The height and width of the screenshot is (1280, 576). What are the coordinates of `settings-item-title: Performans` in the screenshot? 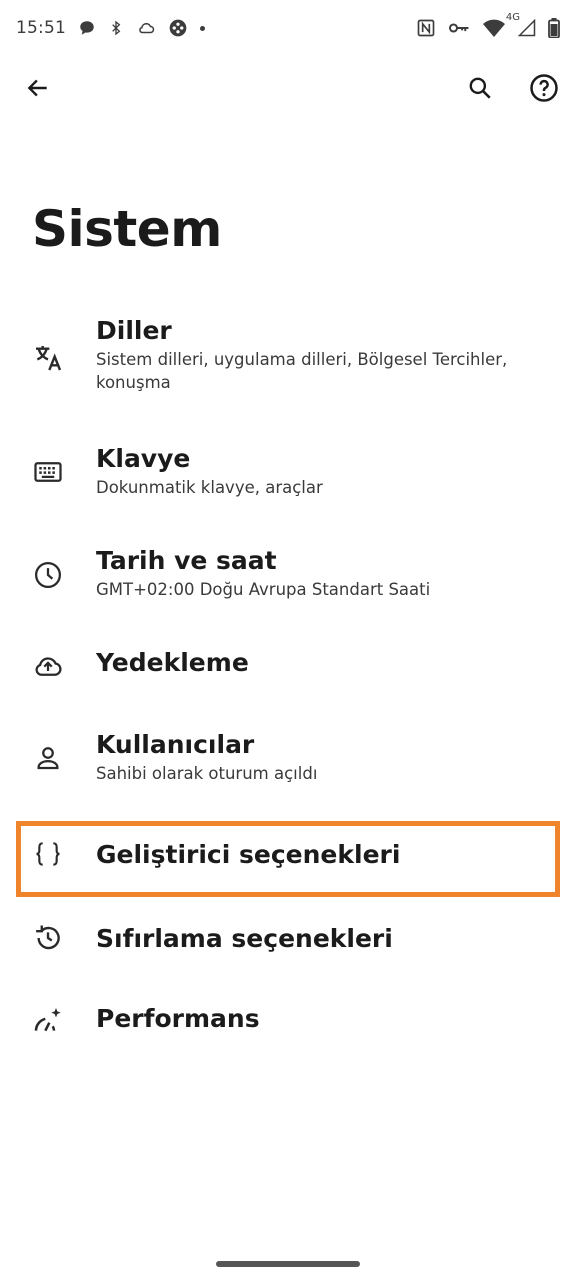 It's located at (178, 1018).